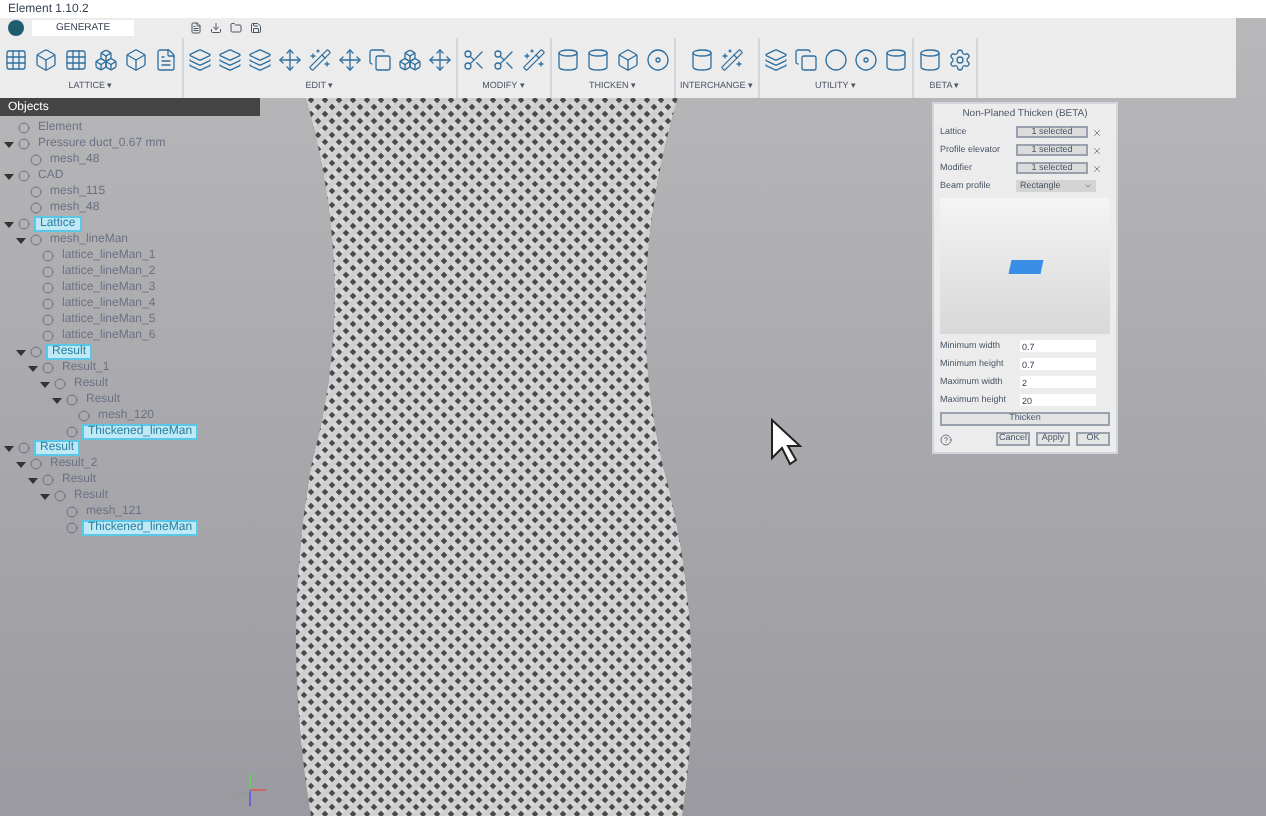 The height and width of the screenshot is (816, 1266). I want to click on axis-triad-icon, so click(250, 790).